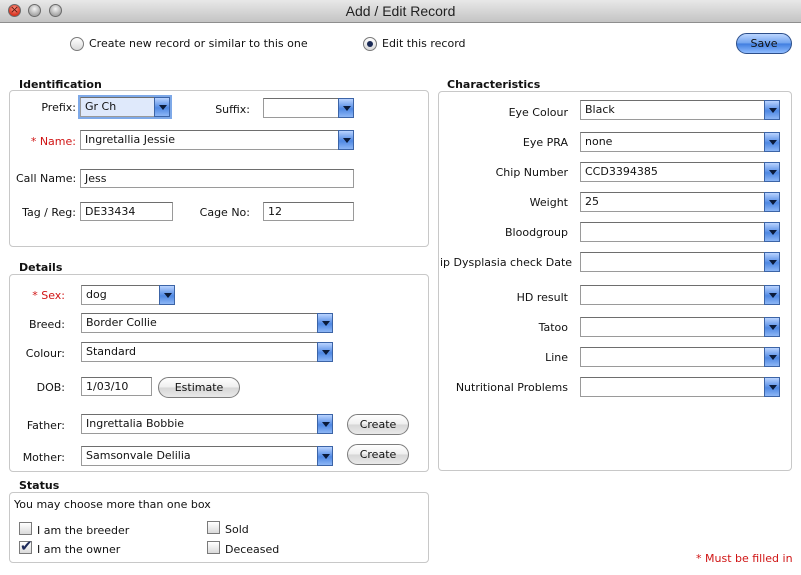 The width and height of the screenshot is (801, 575). I want to click on create-new-label: Create new record or similar to this one, so click(198, 43).